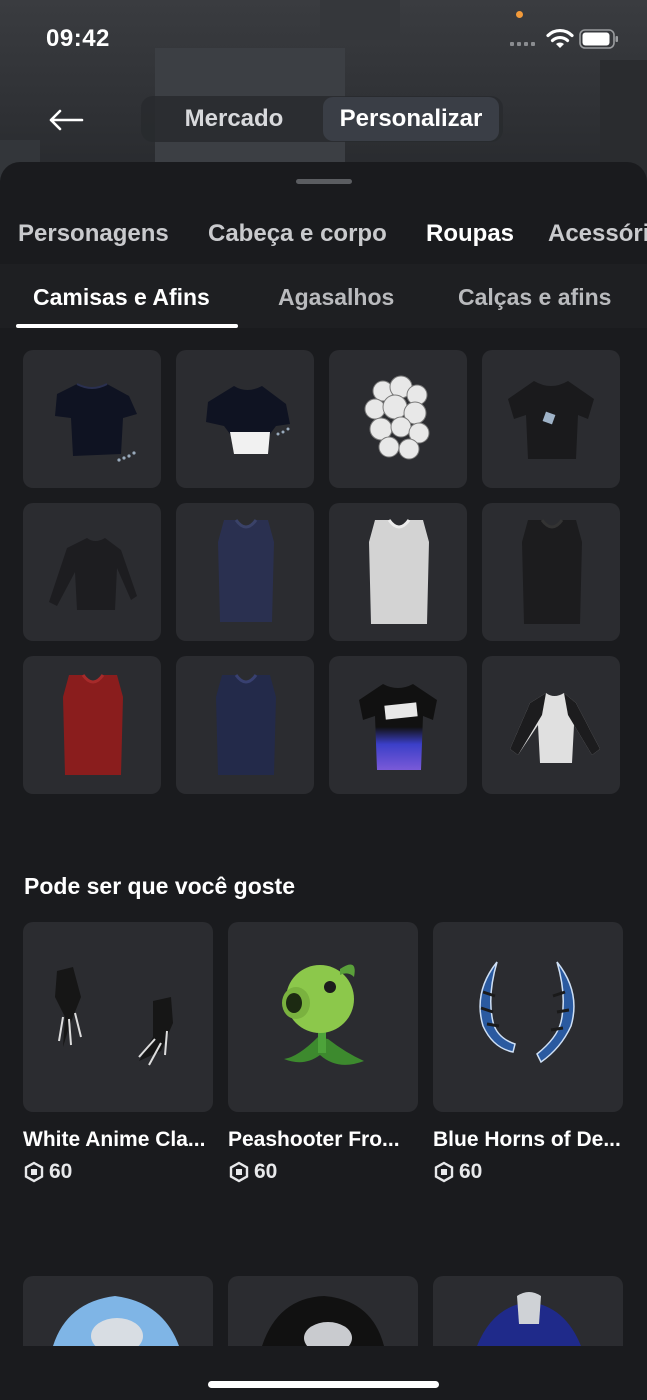 The width and height of the screenshot is (647, 1400). What do you see at coordinates (336, 297) in the screenshot?
I see `subtab-agasalhos: Agasalhos` at bounding box center [336, 297].